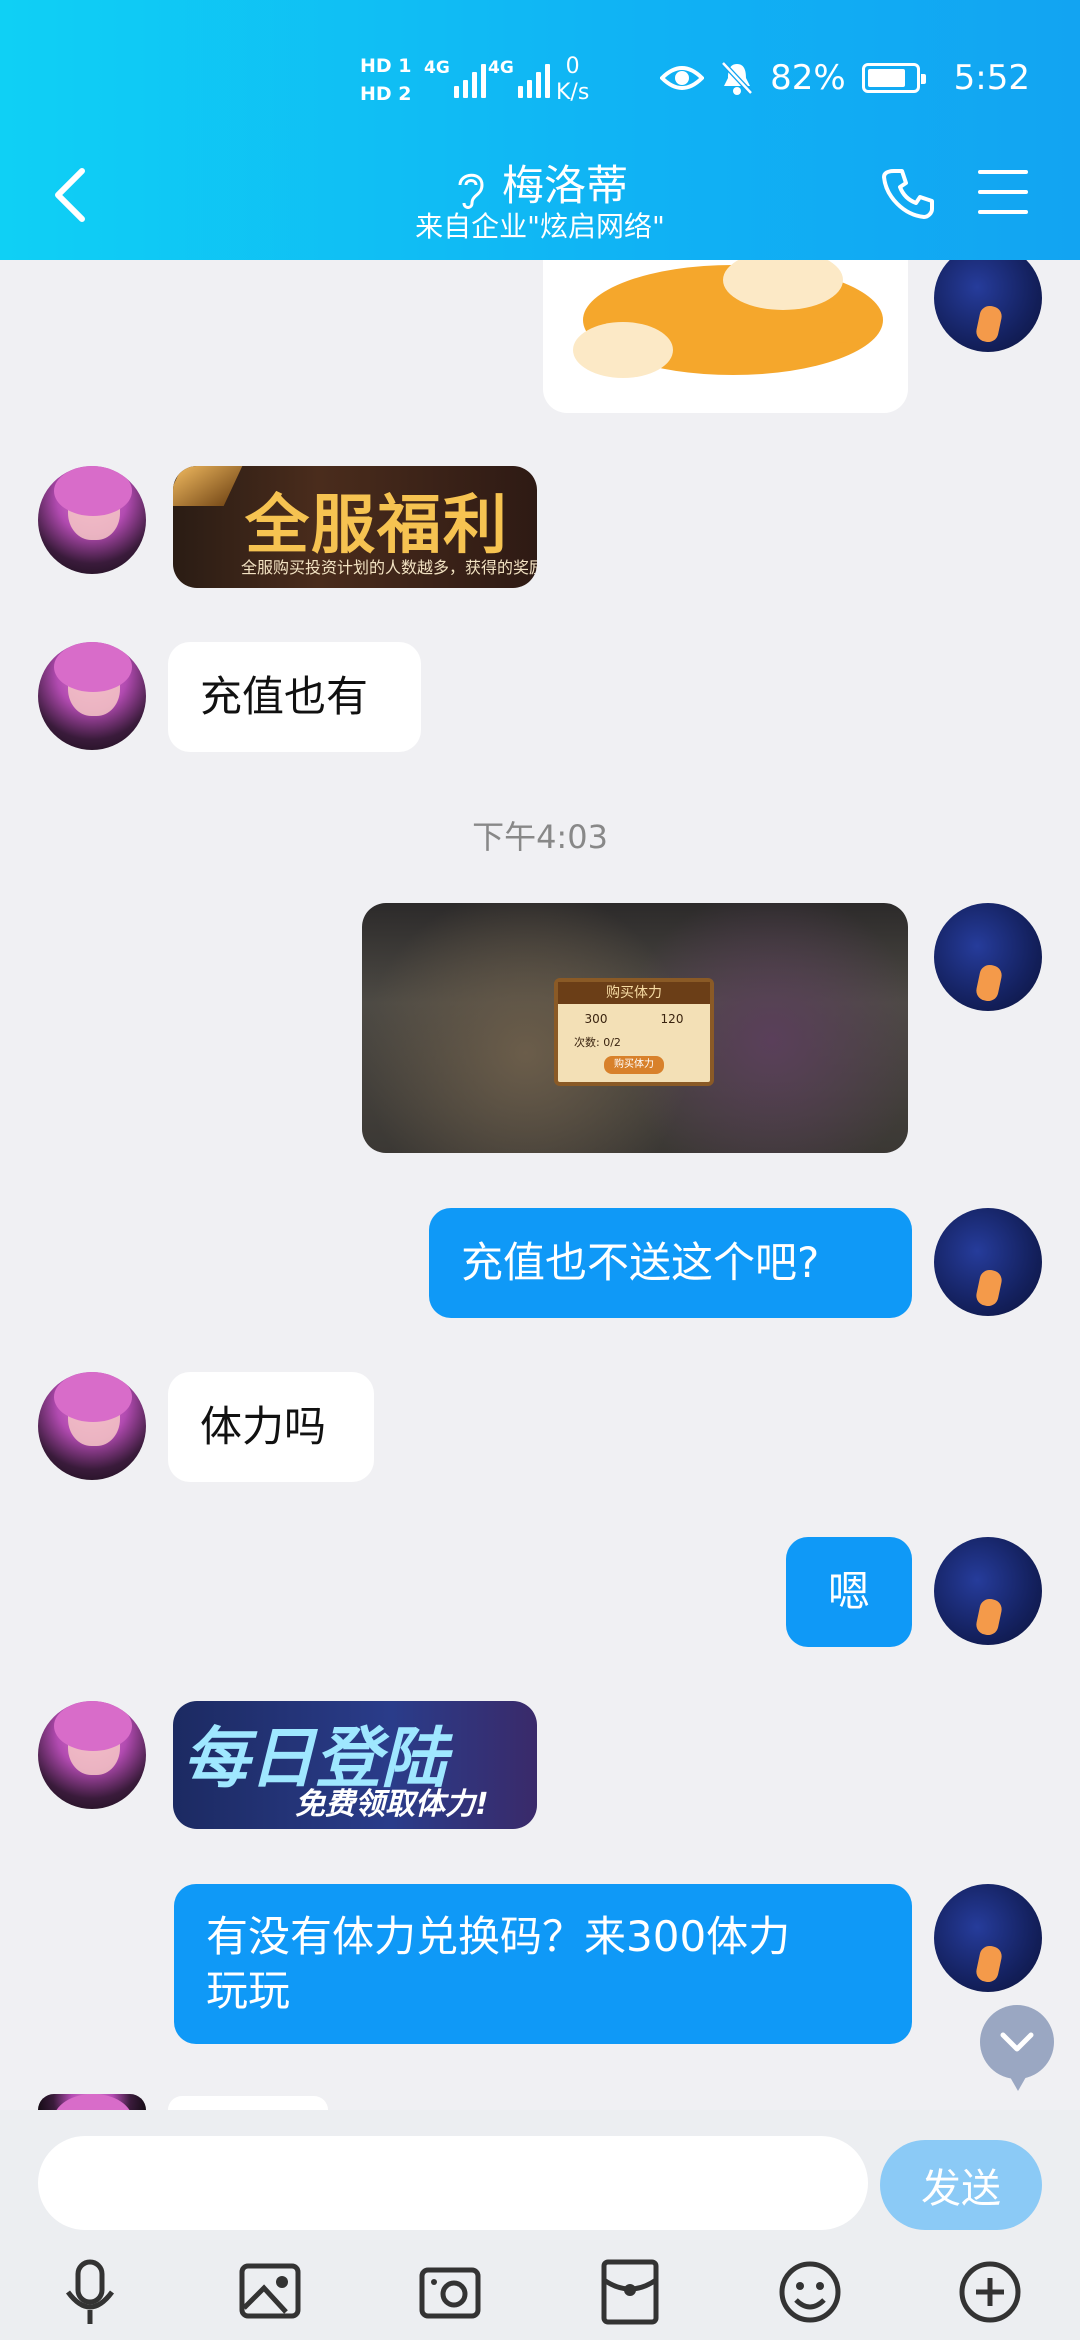  Describe the element at coordinates (634, 993) in the screenshot. I see `dialog-title: 购买体力` at that location.